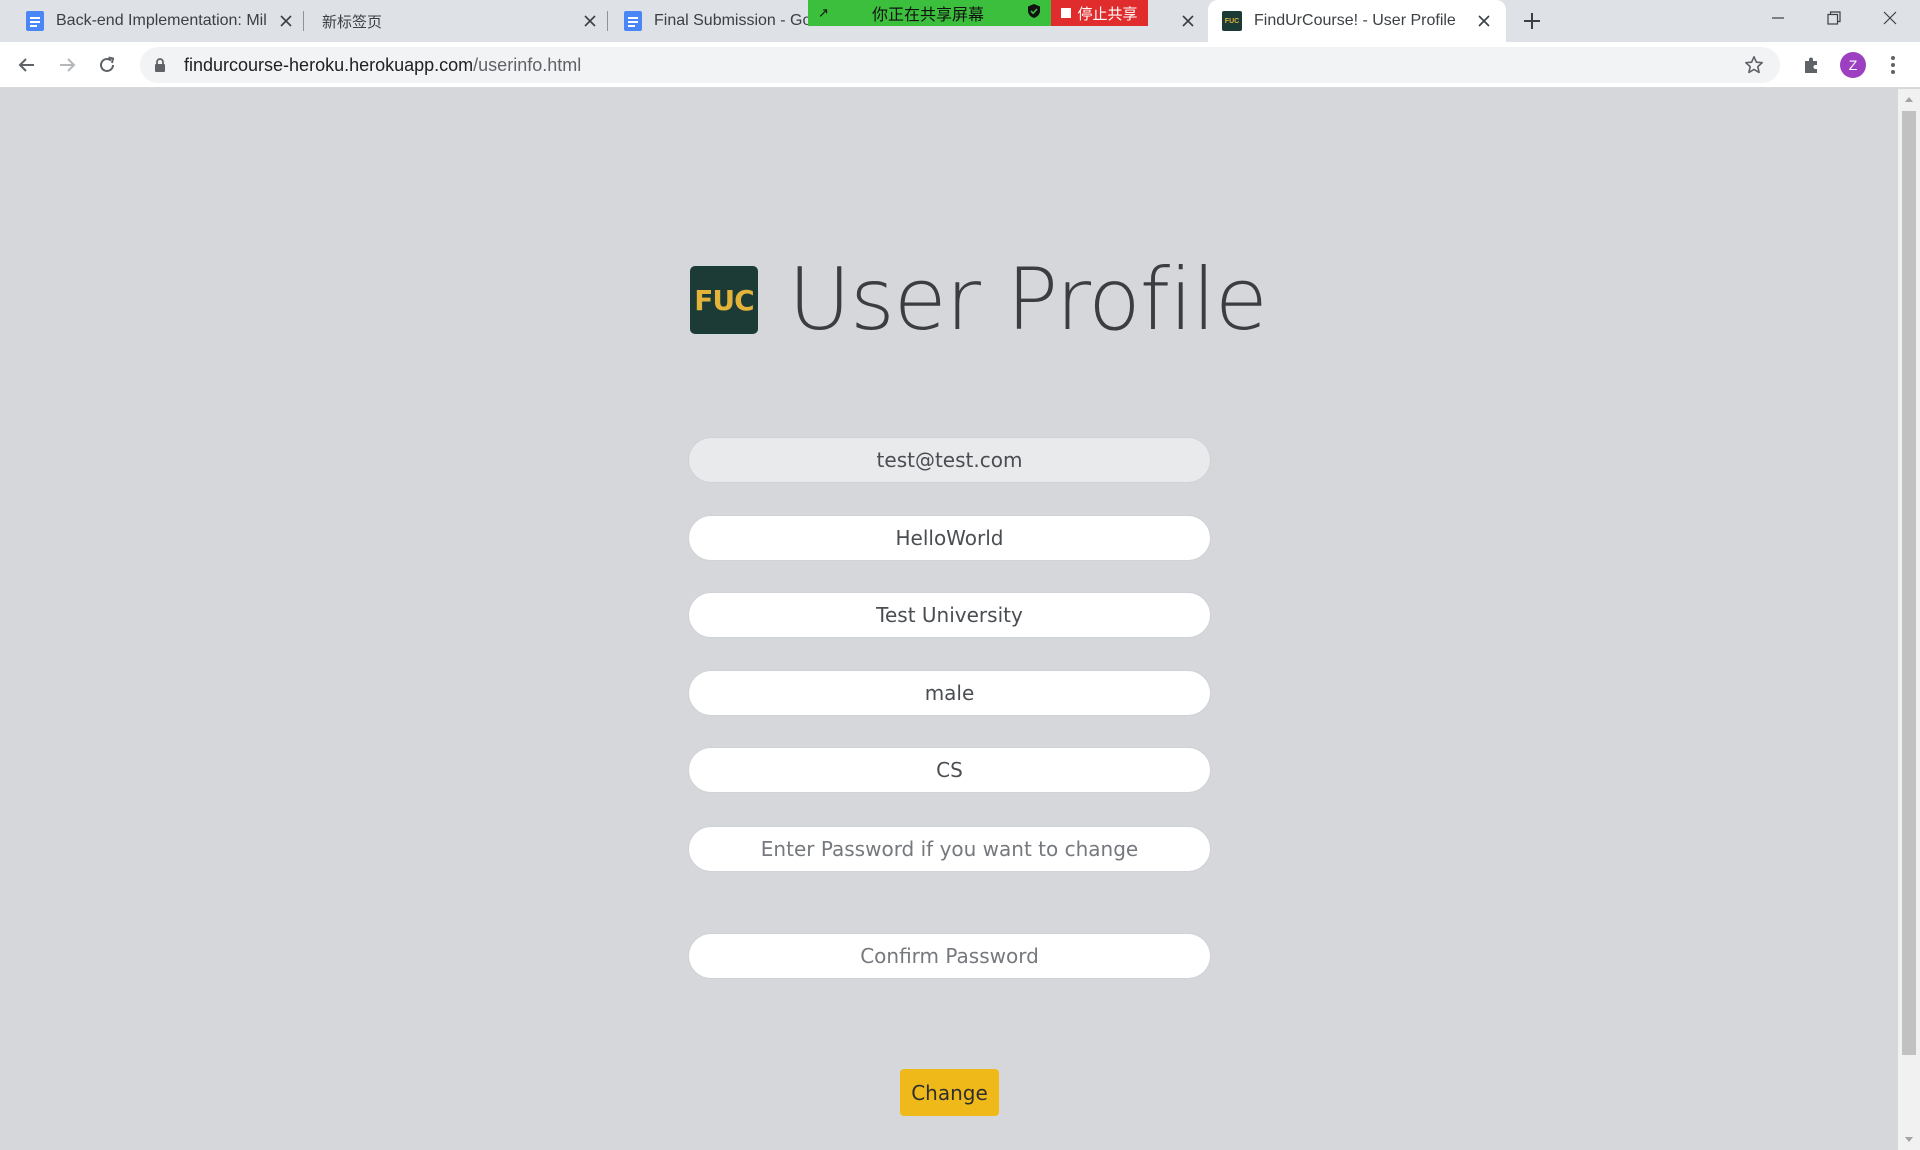 The image size is (1920, 1150). I want to click on close-icon, so click(1890, 18).